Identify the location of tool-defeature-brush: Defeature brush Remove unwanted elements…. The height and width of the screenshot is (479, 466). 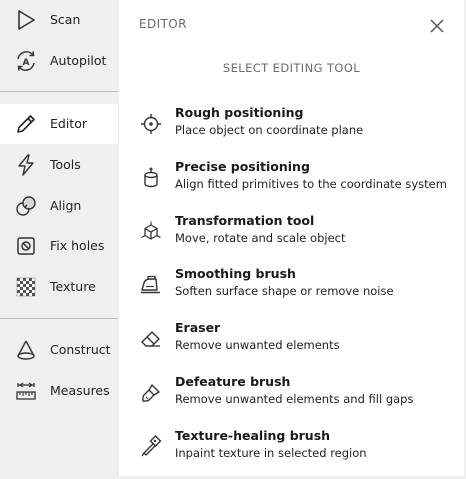
(295, 395).